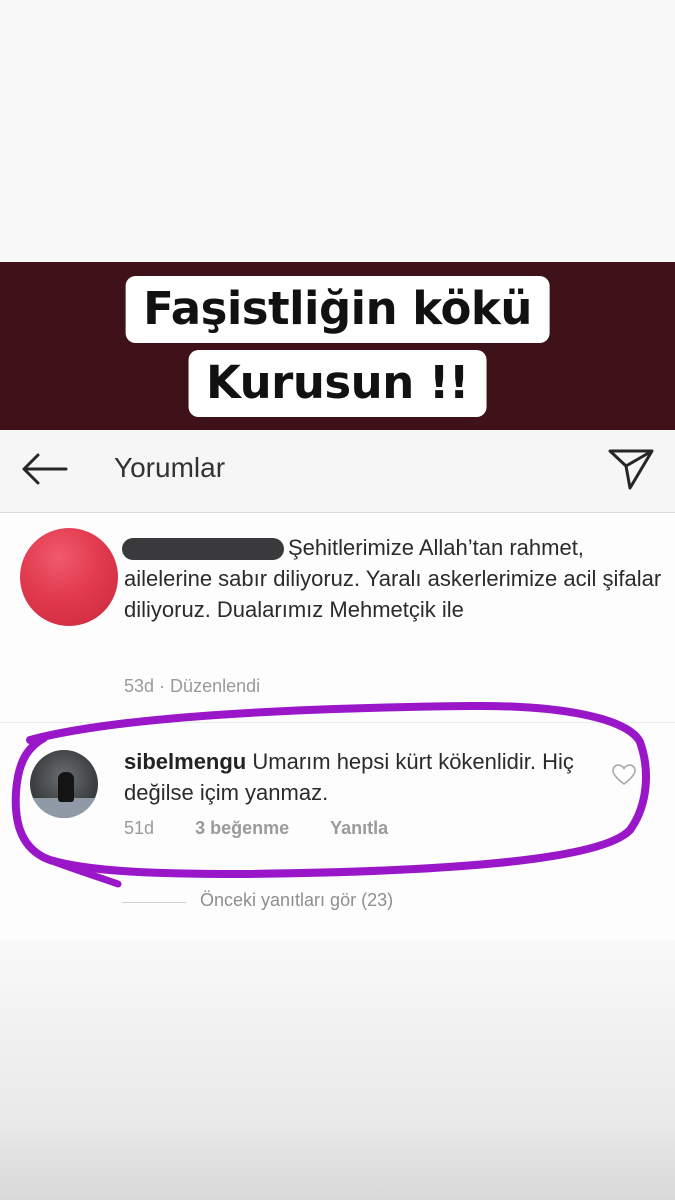 The image size is (675, 1200). What do you see at coordinates (337, 309) in the screenshot?
I see `caption-line-1: Faşistliğin kökü` at bounding box center [337, 309].